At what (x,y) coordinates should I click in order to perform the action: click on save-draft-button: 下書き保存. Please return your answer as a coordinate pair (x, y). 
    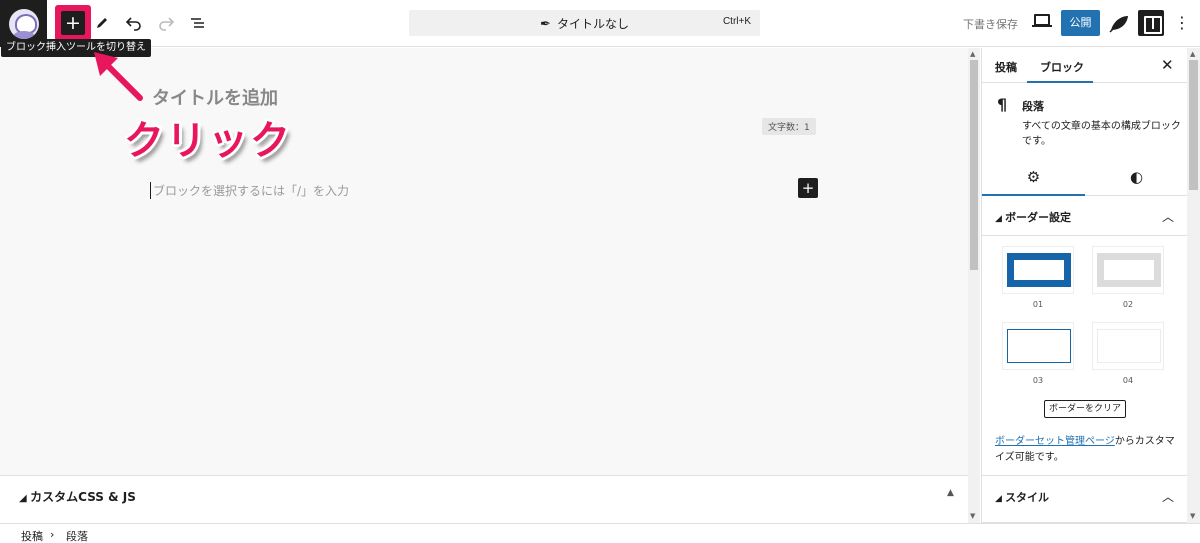
    Looking at the image, I should click on (990, 24).